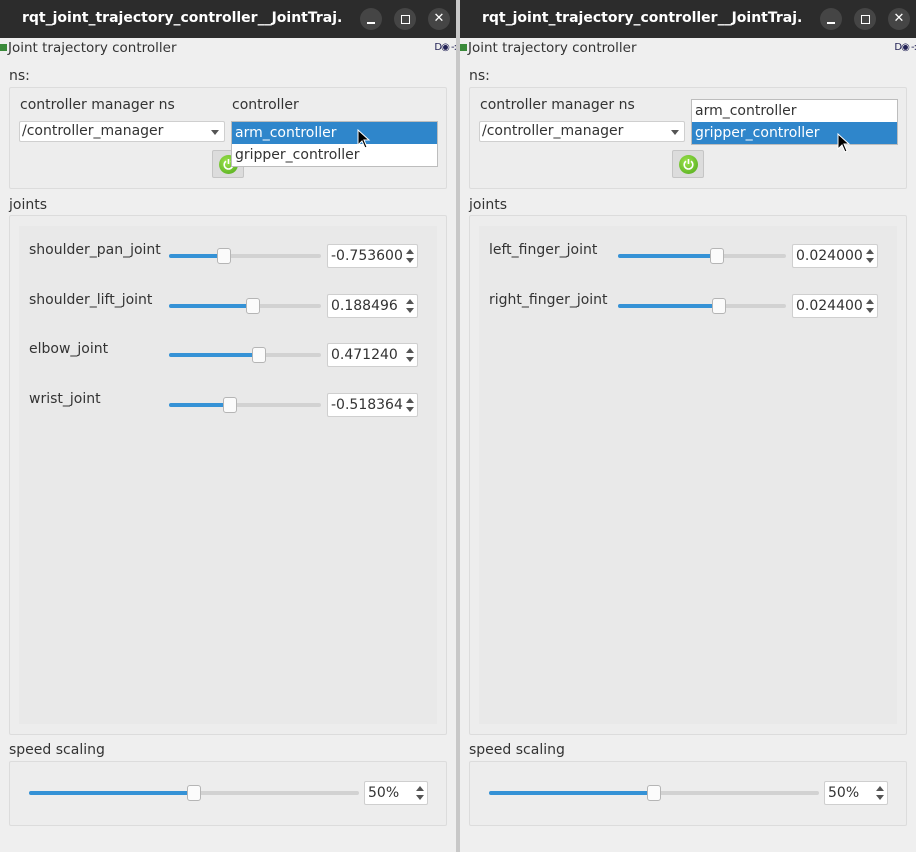 The image size is (916, 852). Describe the element at coordinates (95, 250) in the screenshot. I see `joint-name-label: shoulder_pan_joint` at that location.